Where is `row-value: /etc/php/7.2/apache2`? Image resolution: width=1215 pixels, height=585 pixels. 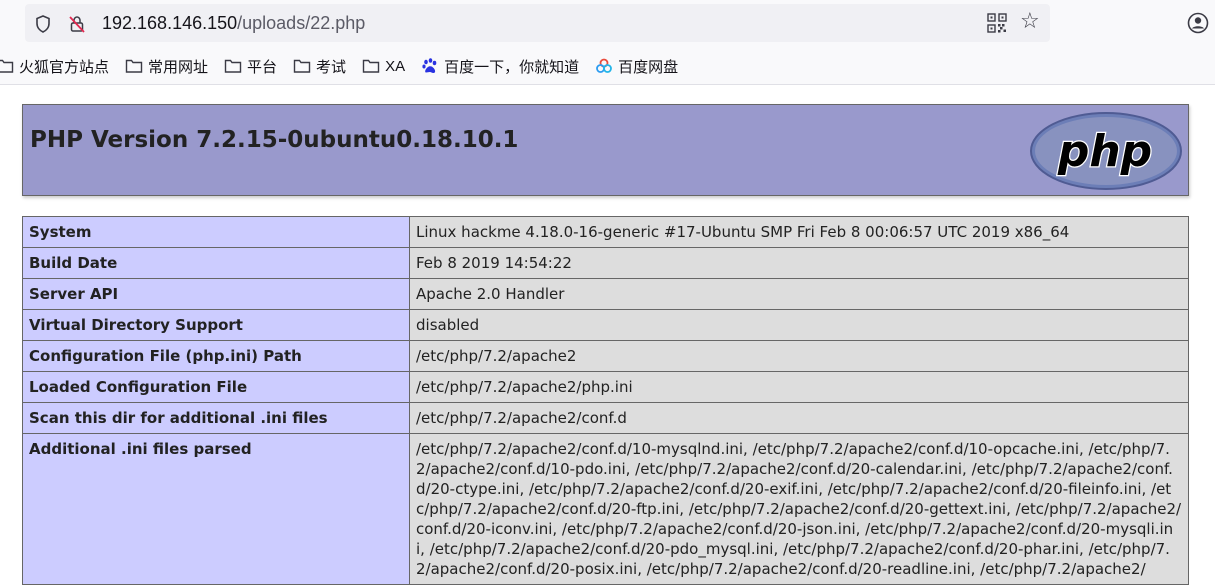
row-value: /etc/php/7.2/apache2 is located at coordinates (799, 356).